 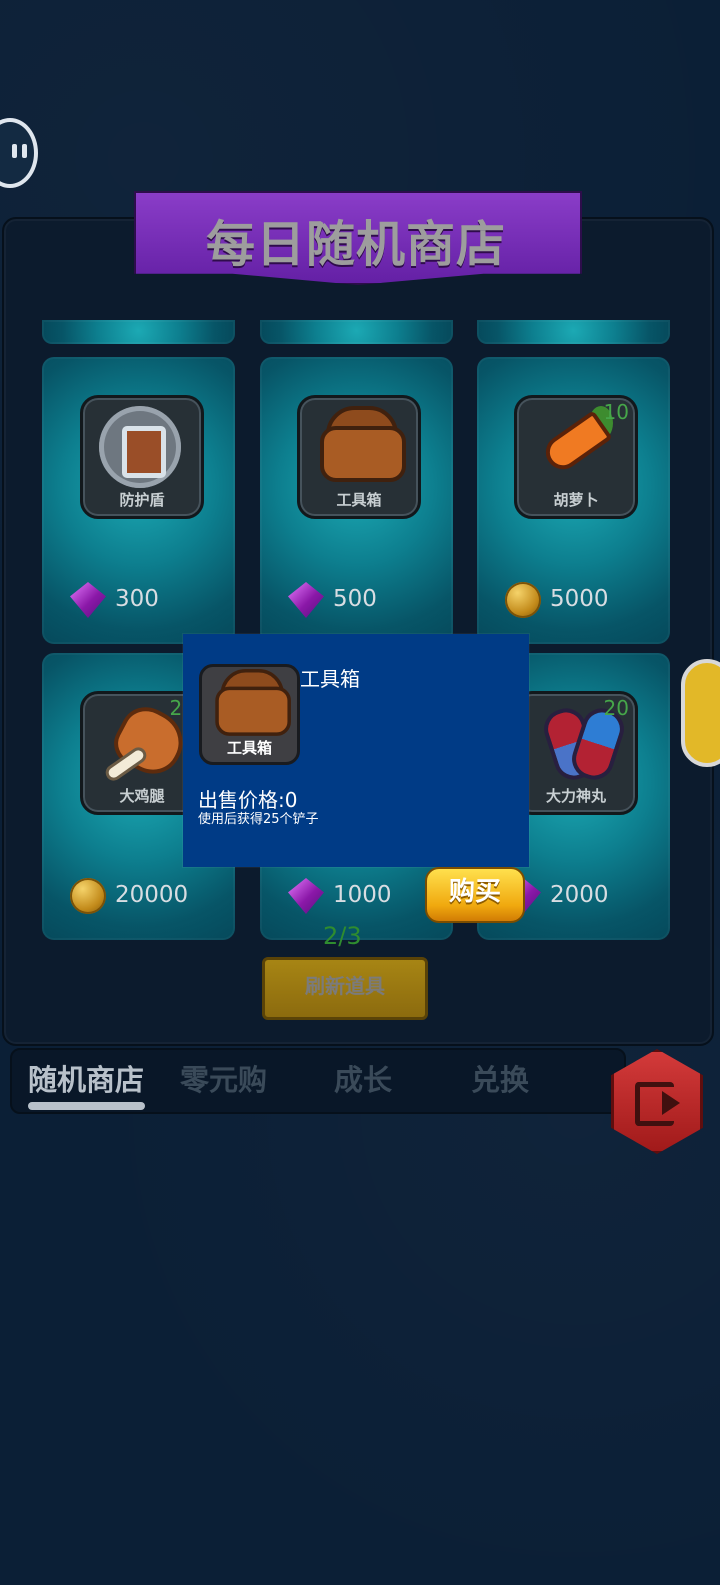 What do you see at coordinates (152, 895) in the screenshot?
I see `price-value: 20000` at bounding box center [152, 895].